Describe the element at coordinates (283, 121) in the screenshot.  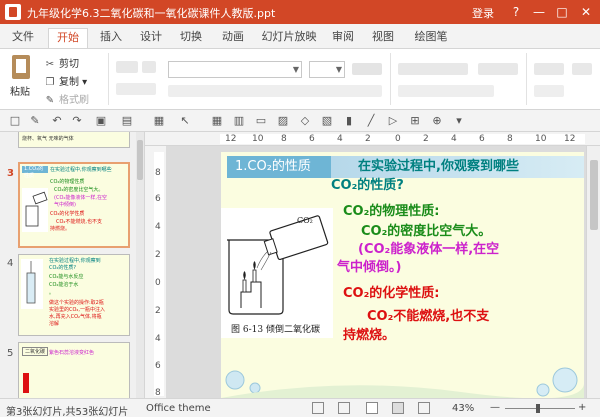
I see `image-icon: ▨` at that location.